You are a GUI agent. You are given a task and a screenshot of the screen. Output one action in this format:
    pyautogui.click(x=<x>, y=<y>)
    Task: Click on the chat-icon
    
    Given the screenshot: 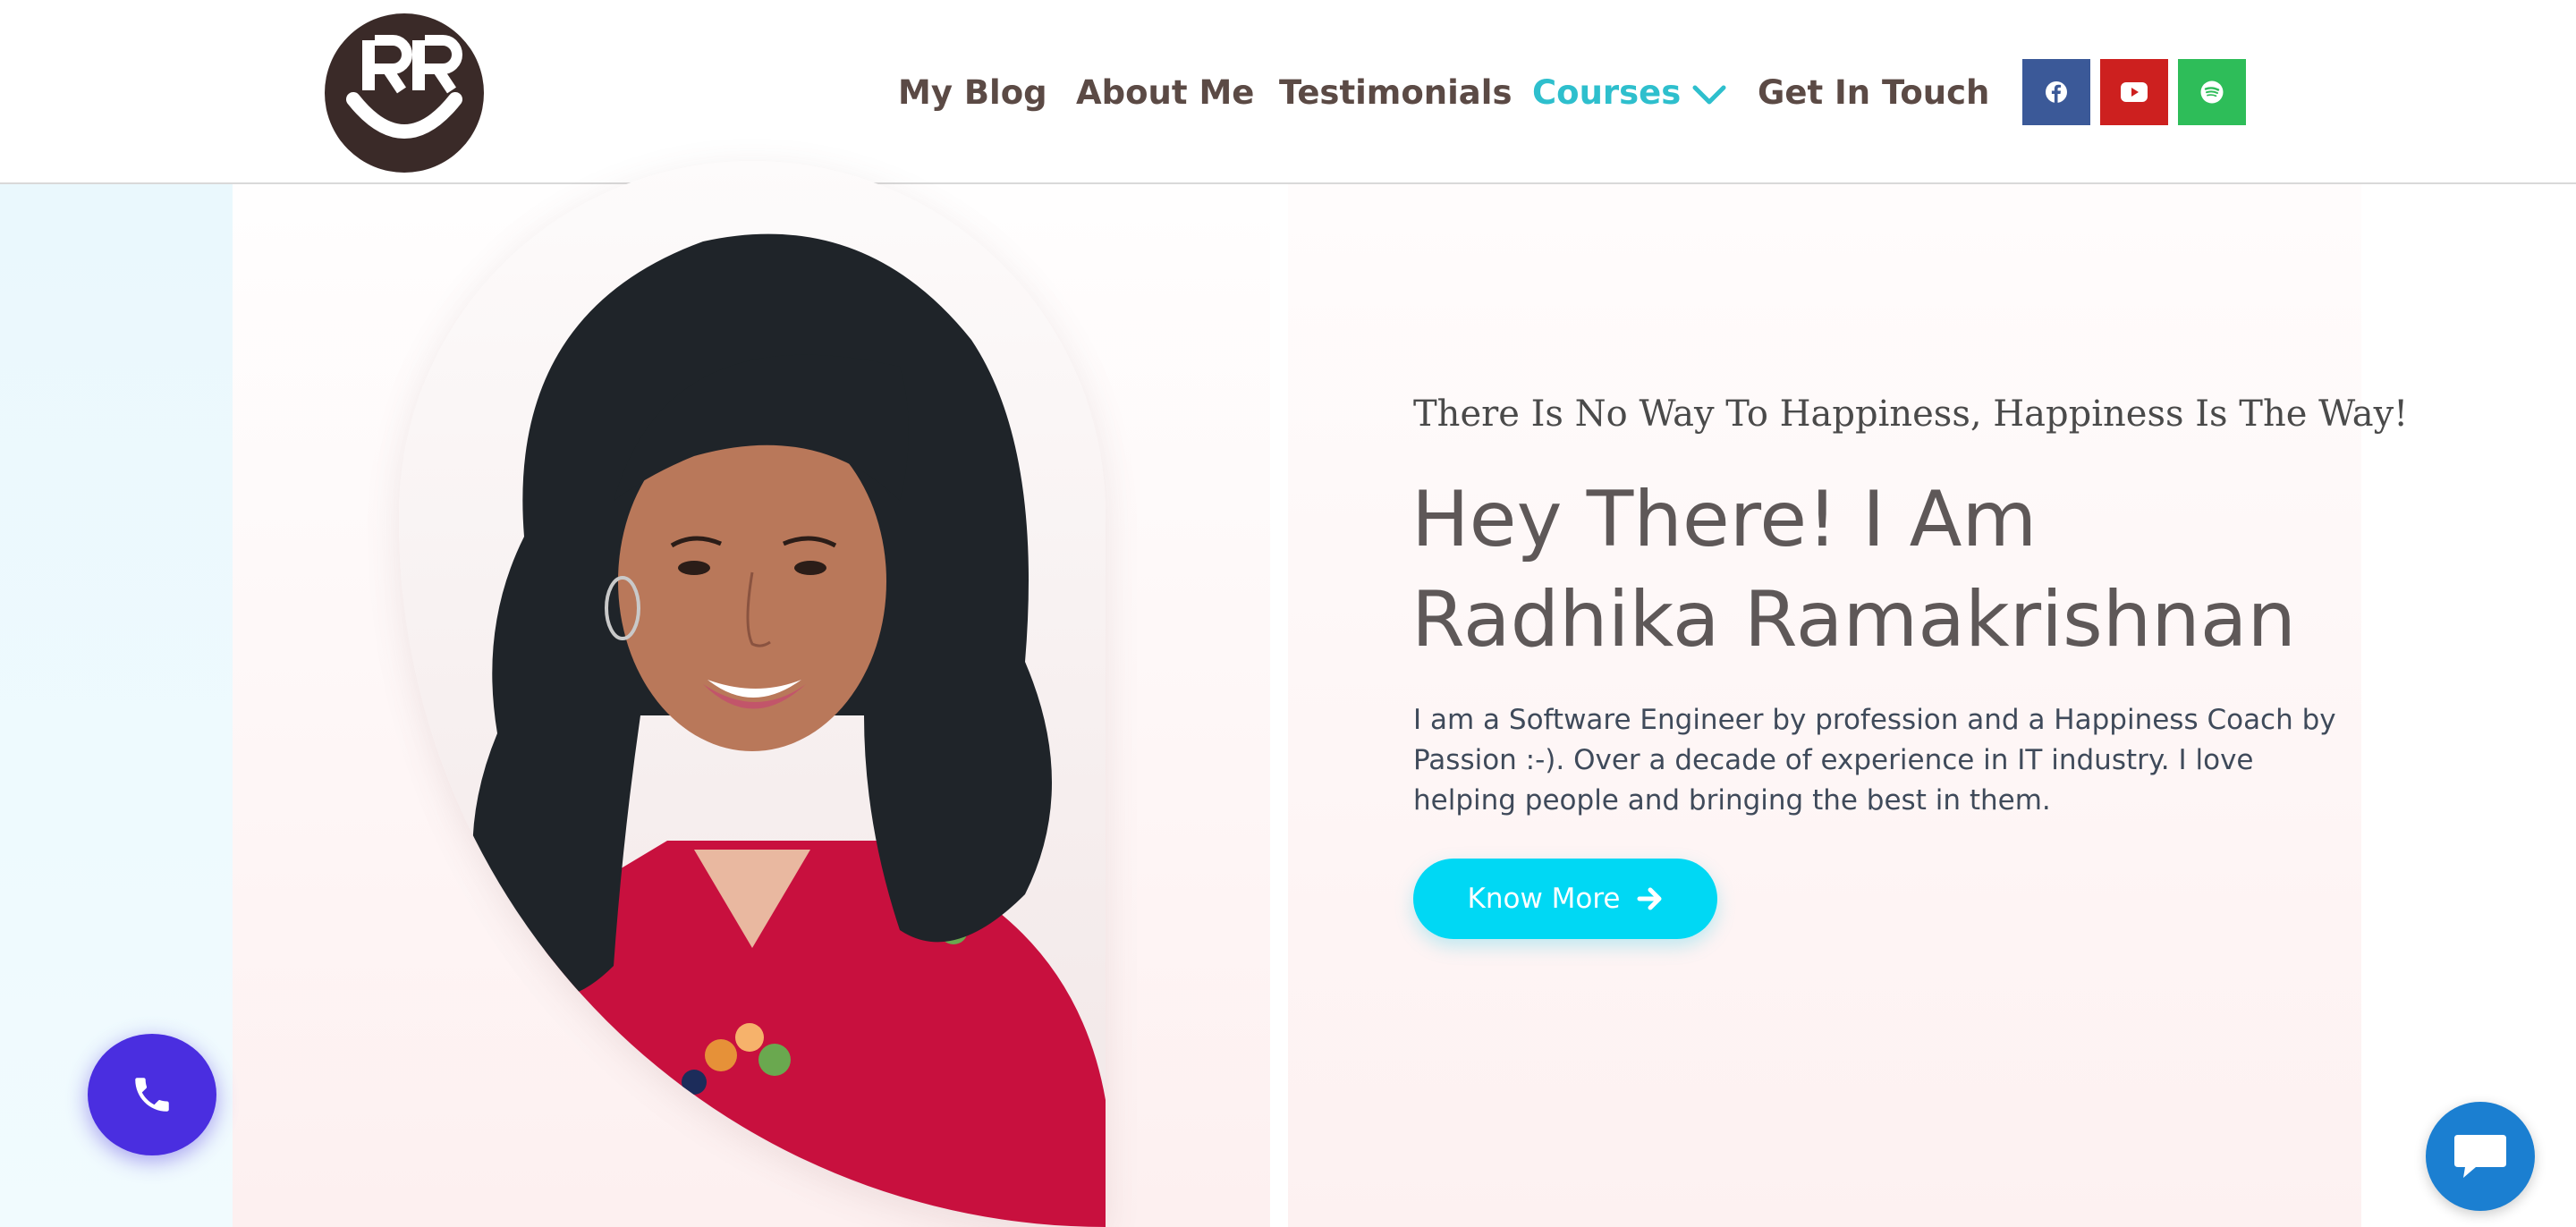 What is the action you would take?
    pyautogui.click(x=2480, y=1156)
    